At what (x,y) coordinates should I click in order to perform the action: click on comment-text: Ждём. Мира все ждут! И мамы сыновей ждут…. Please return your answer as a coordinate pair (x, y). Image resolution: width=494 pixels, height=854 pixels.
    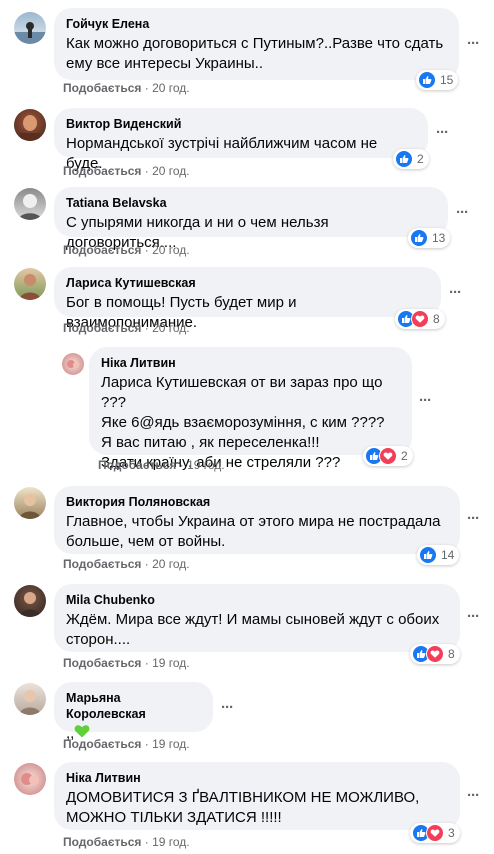
    Looking at the image, I should click on (253, 629).